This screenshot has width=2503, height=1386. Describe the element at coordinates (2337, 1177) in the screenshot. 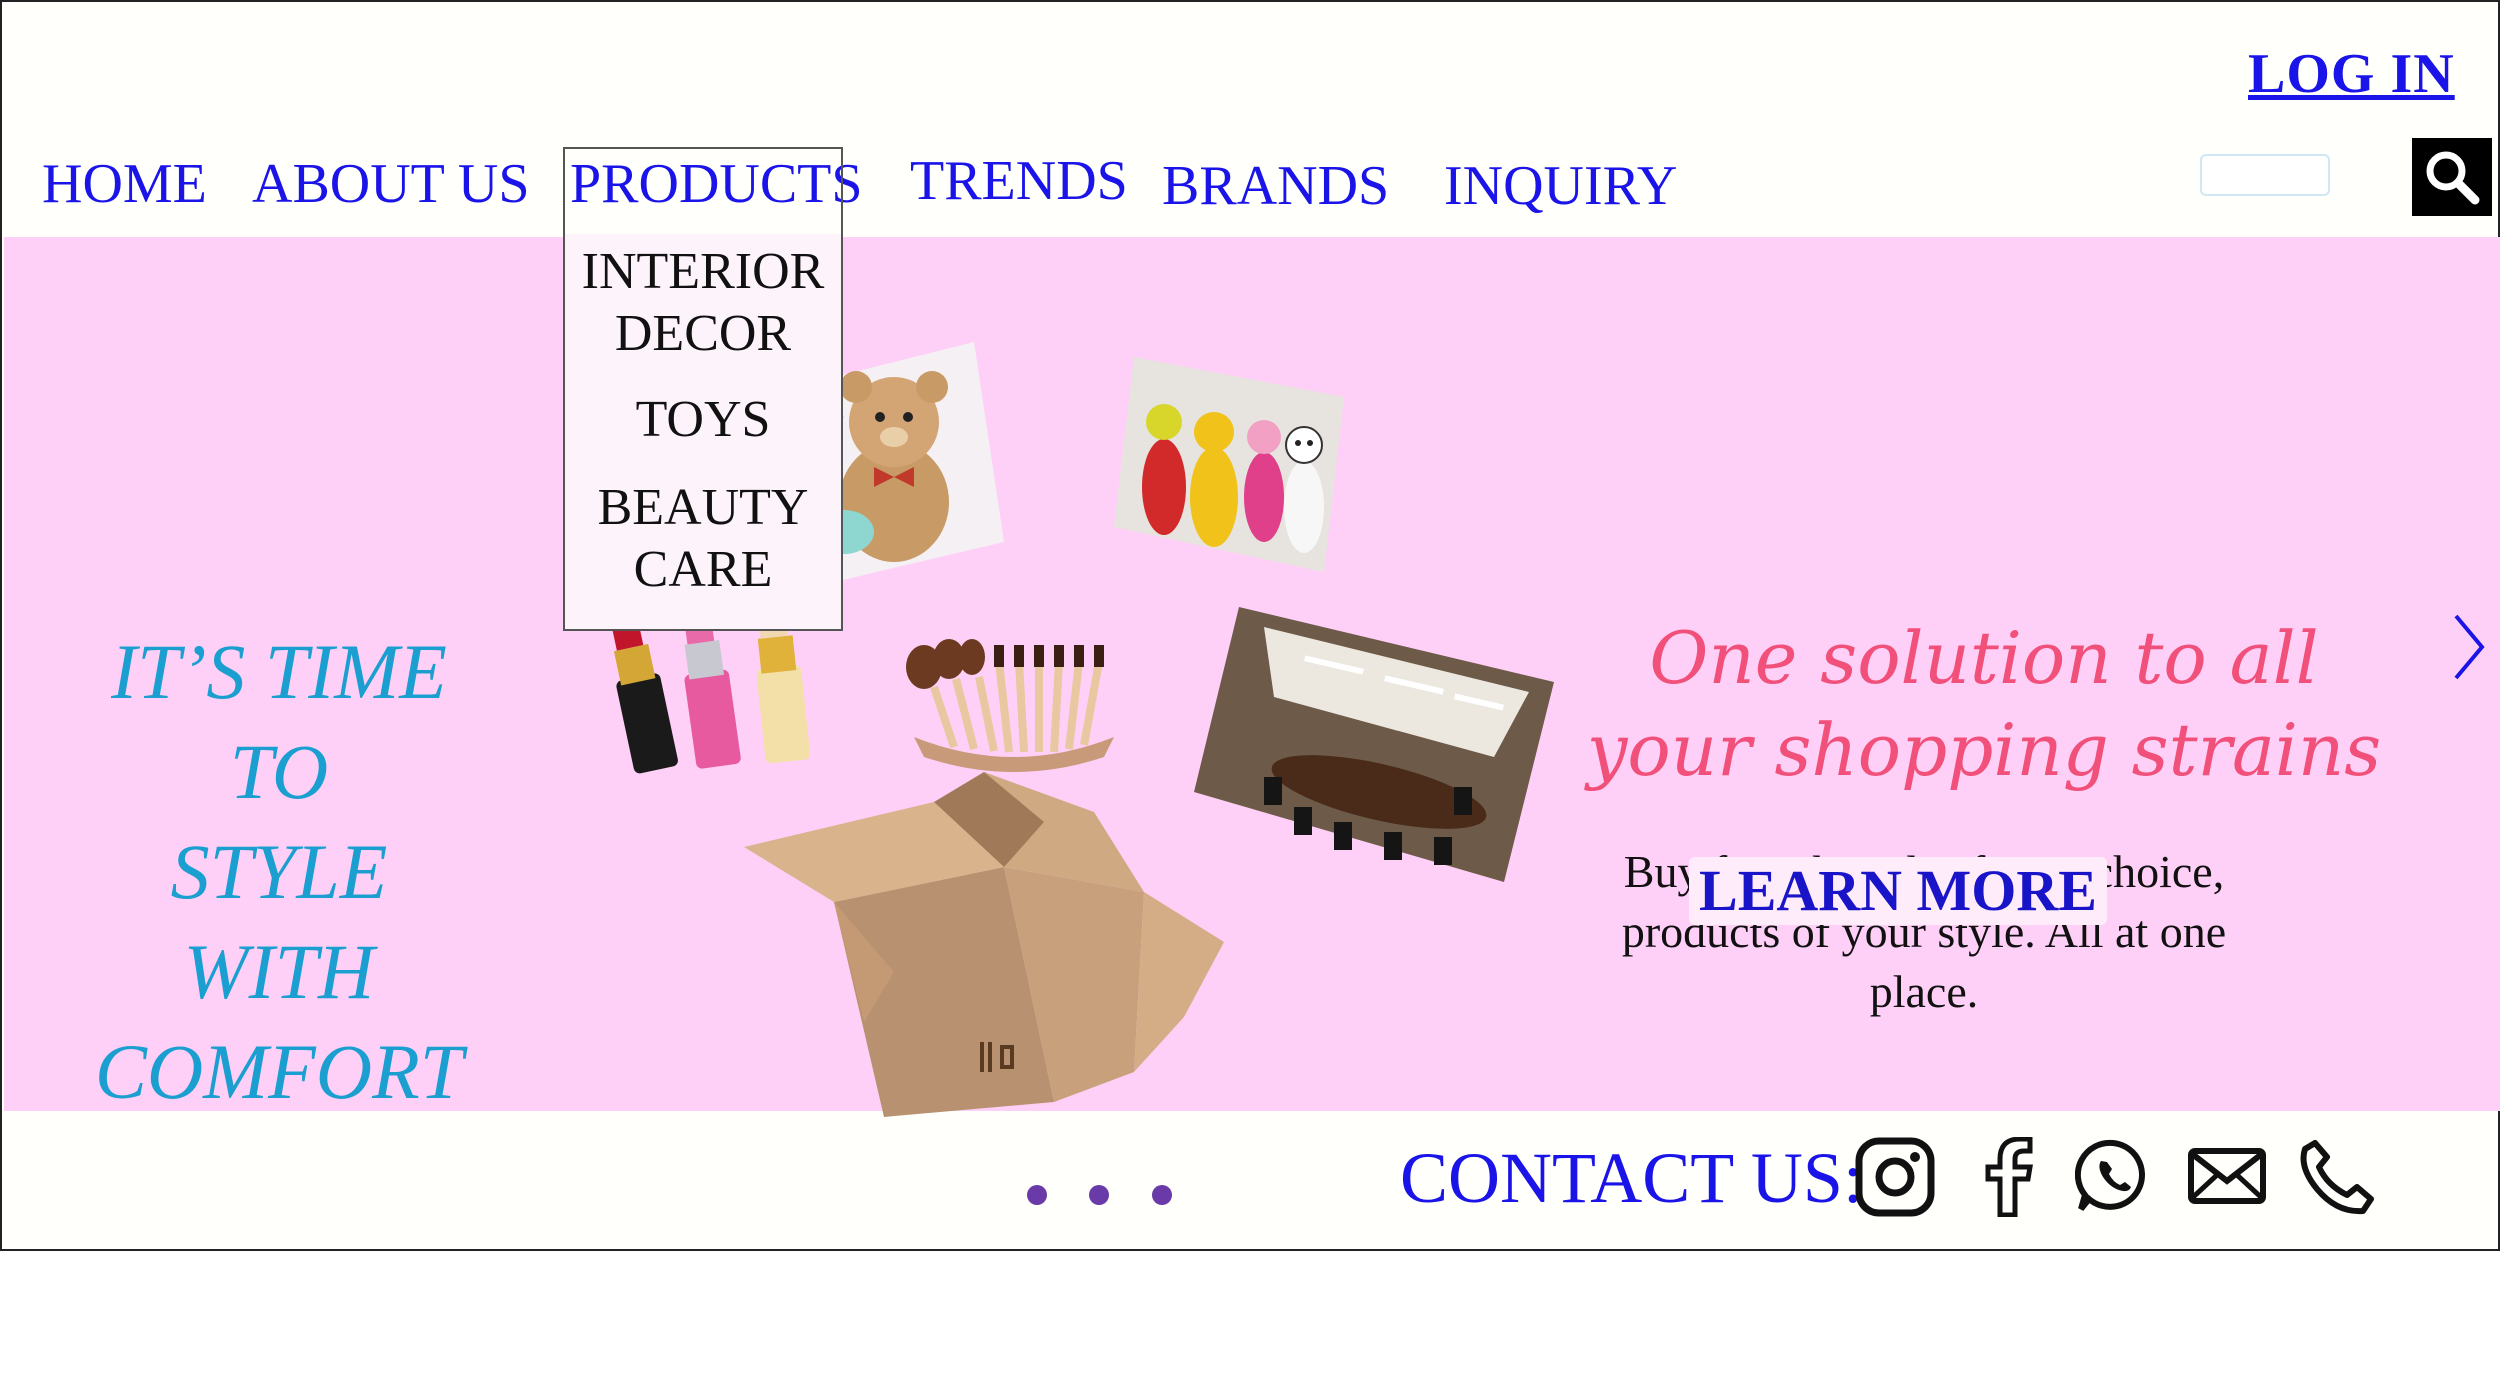

I see `phone-icon` at that location.